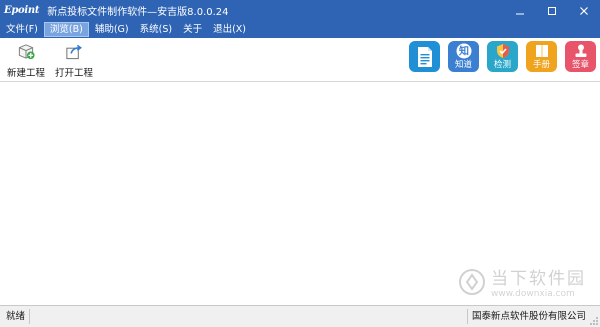 This screenshot has width=600, height=327. What do you see at coordinates (463, 65) in the screenshot?
I see `zhidao-label: 知道` at bounding box center [463, 65].